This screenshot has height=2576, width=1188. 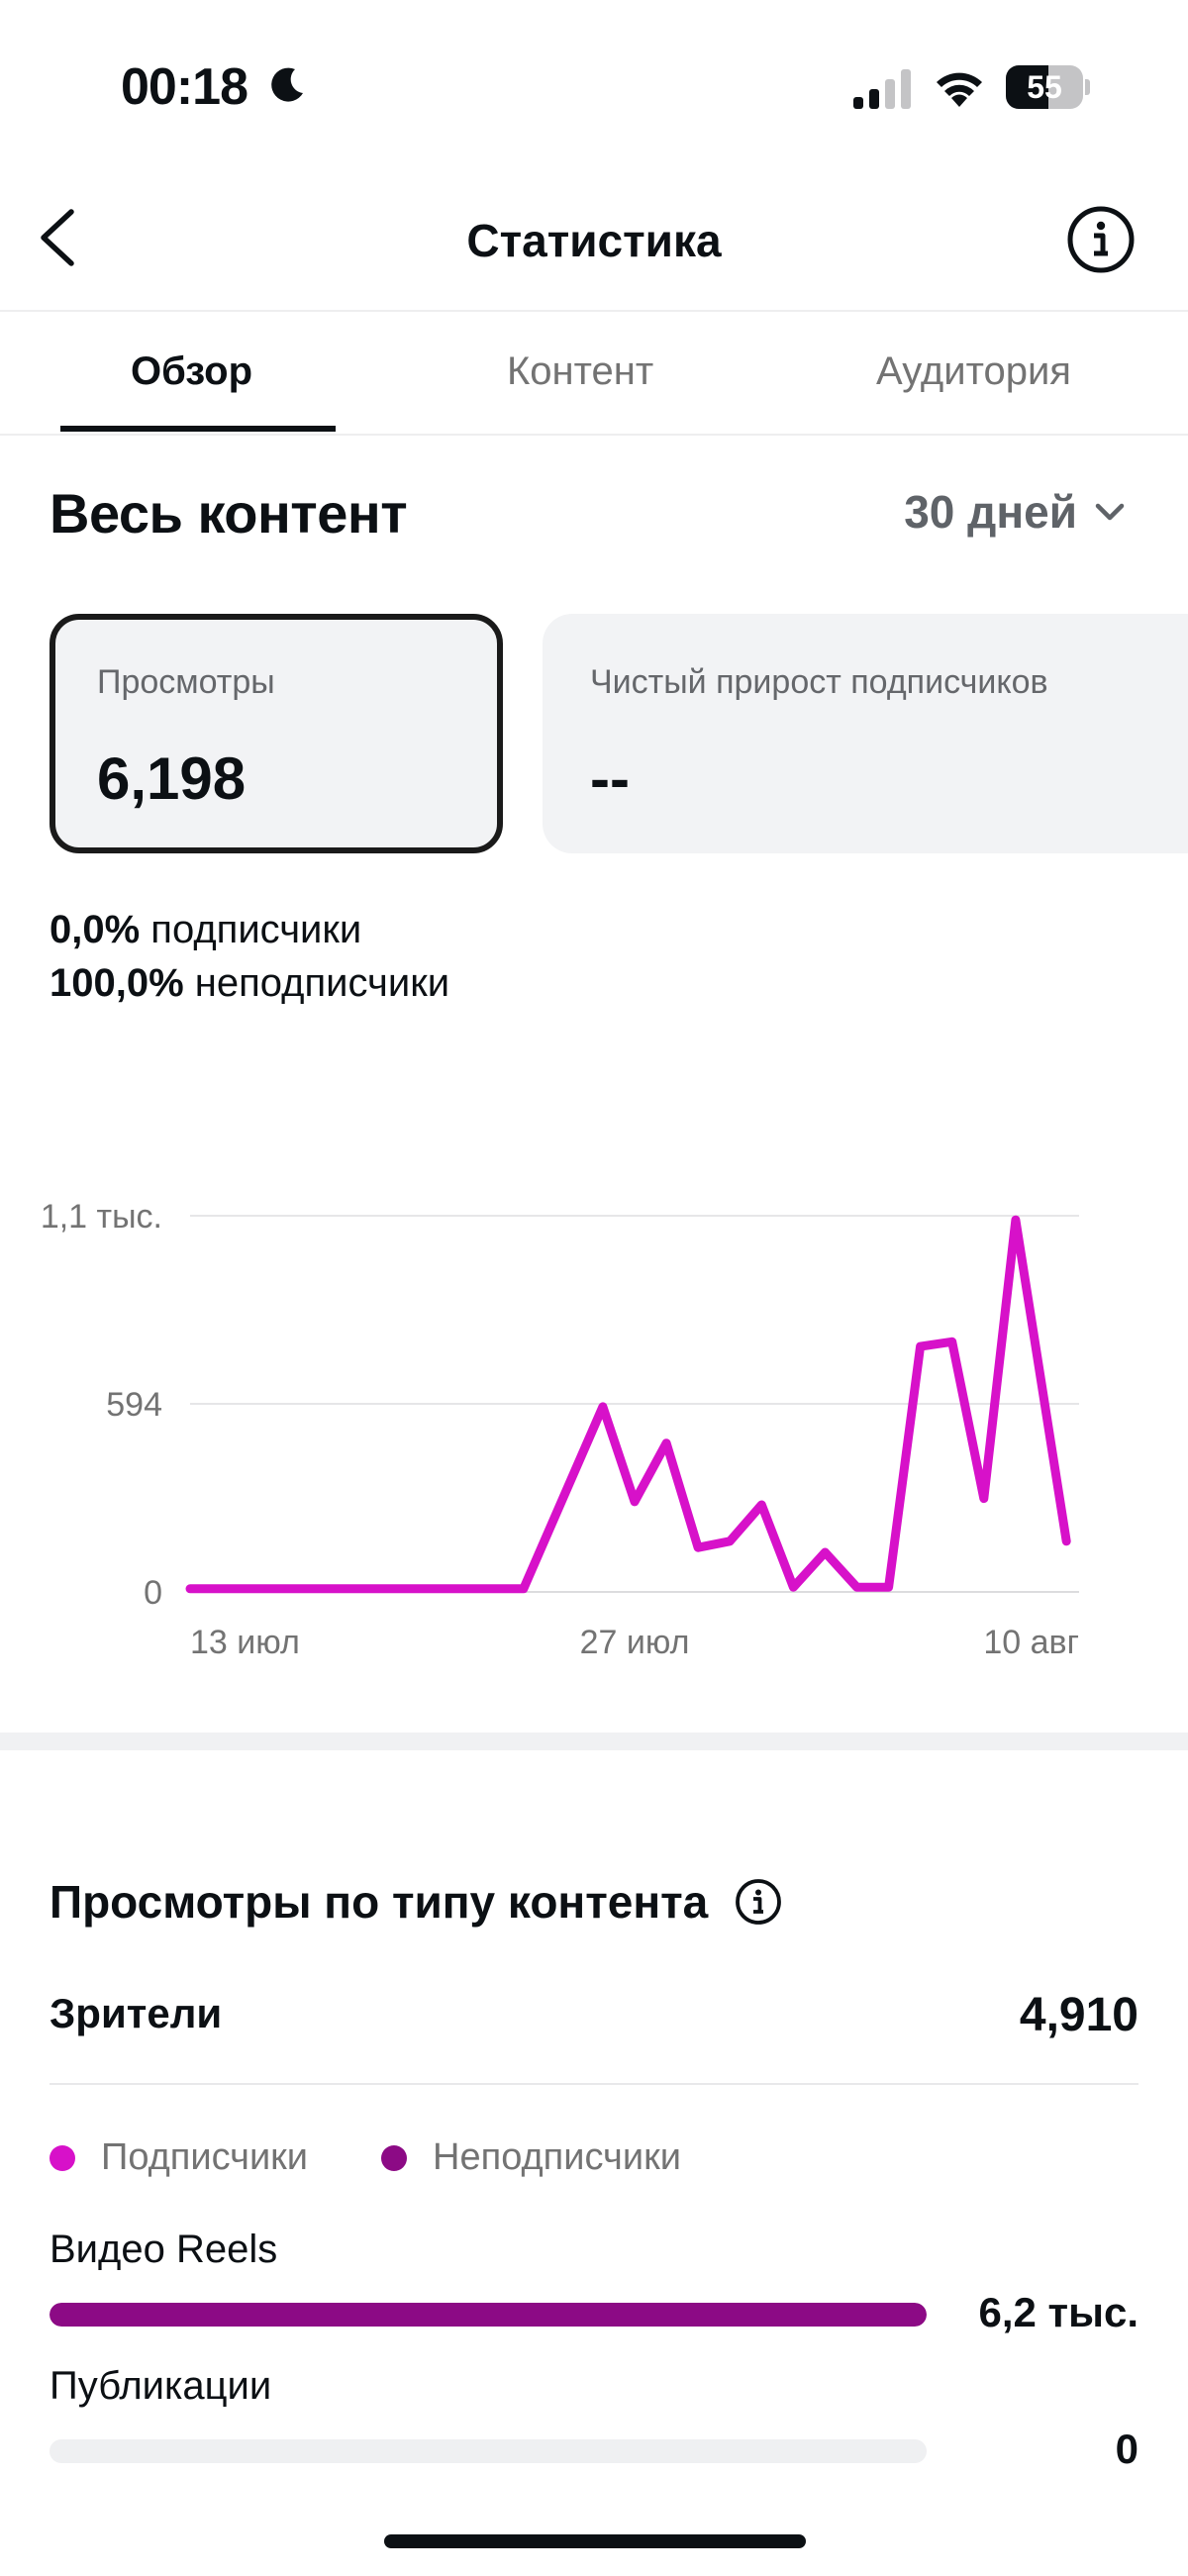 I want to click on x-tick-label: 10 авг, so click(x=1031, y=1642).